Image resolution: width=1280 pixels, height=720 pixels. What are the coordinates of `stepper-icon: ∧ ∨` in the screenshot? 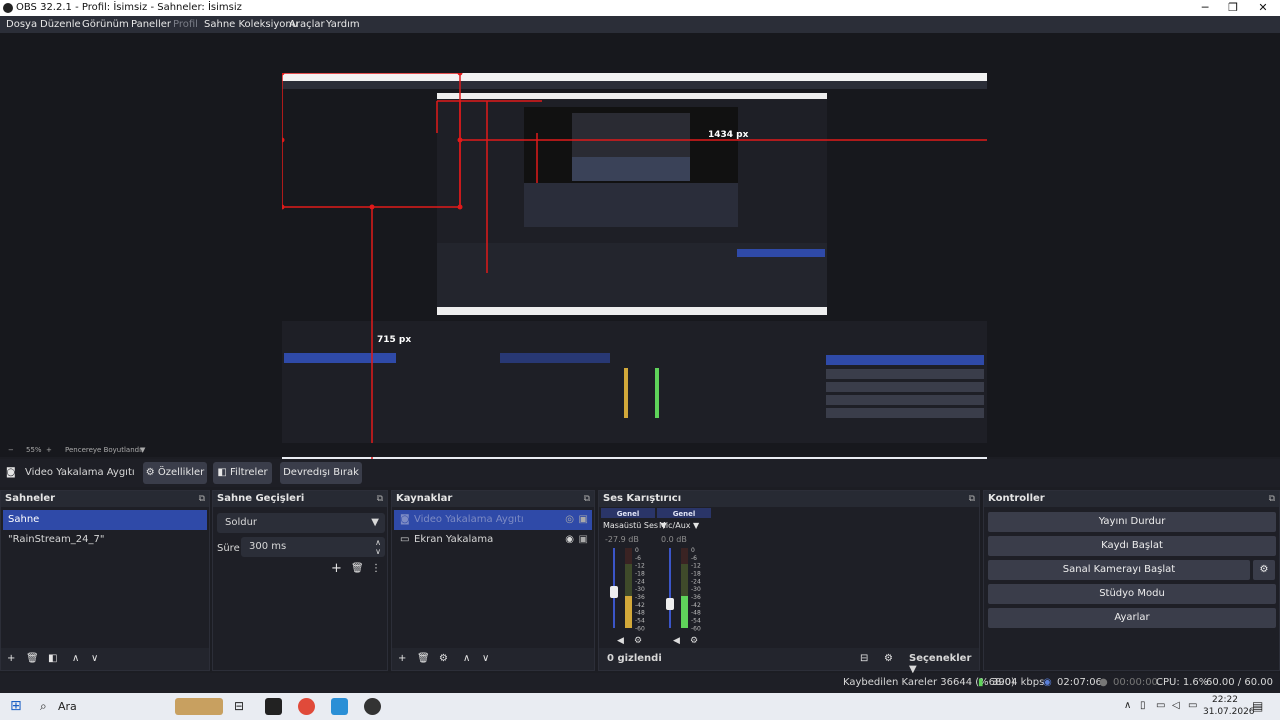 It's located at (378, 547).